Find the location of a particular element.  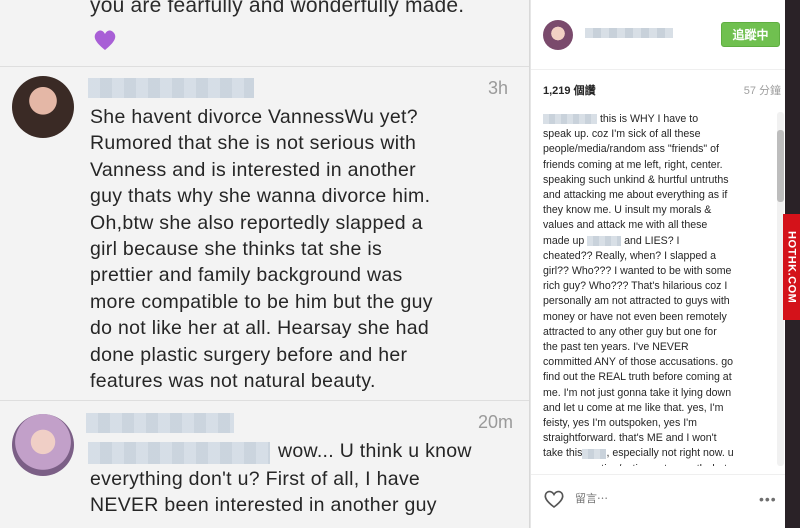

post-actions: ••• is located at coordinates (658, 501).